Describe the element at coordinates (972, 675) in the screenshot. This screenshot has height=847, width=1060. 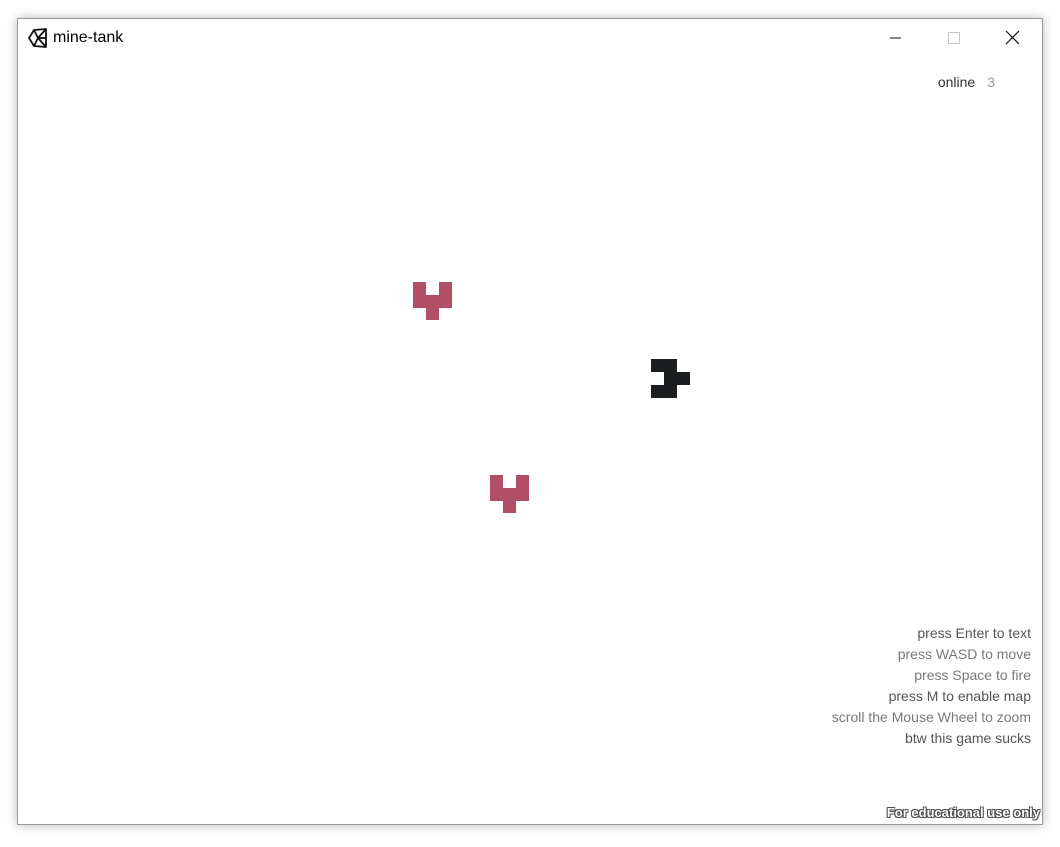
I see `help-line: press Space to fire` at that location.